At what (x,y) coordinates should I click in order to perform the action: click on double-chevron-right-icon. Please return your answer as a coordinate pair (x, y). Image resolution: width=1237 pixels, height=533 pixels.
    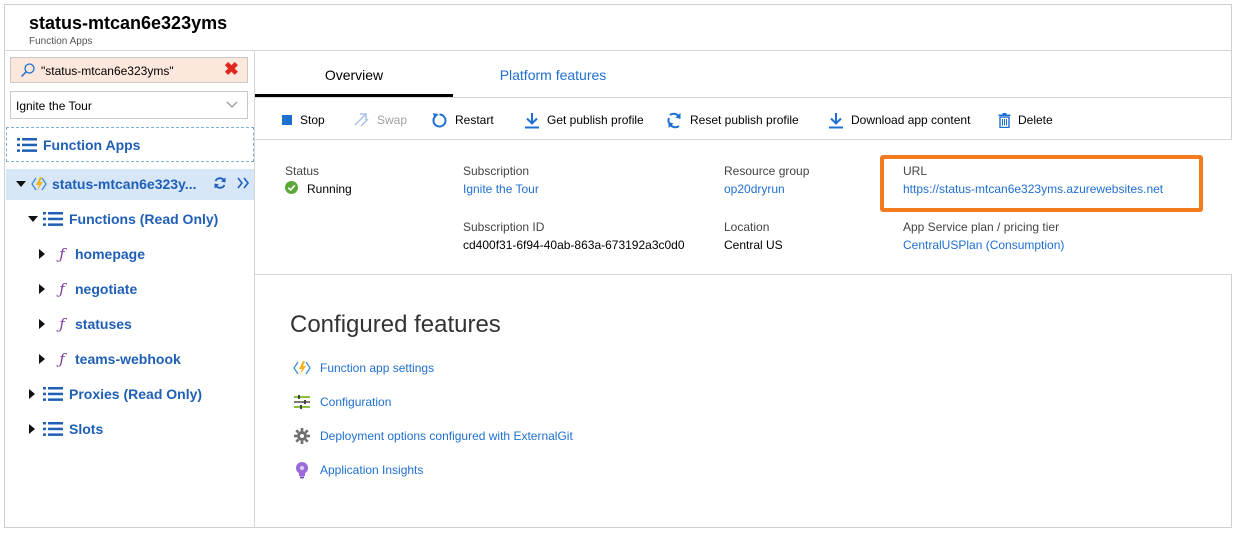
    Looking at the image, I should click on (243, 183).